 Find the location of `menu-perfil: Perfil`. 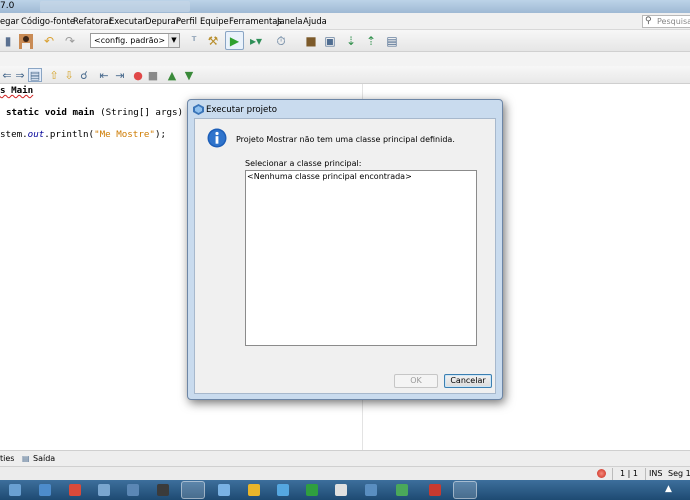

menu-perfil: Perfil is located at coordinates (186, 21).